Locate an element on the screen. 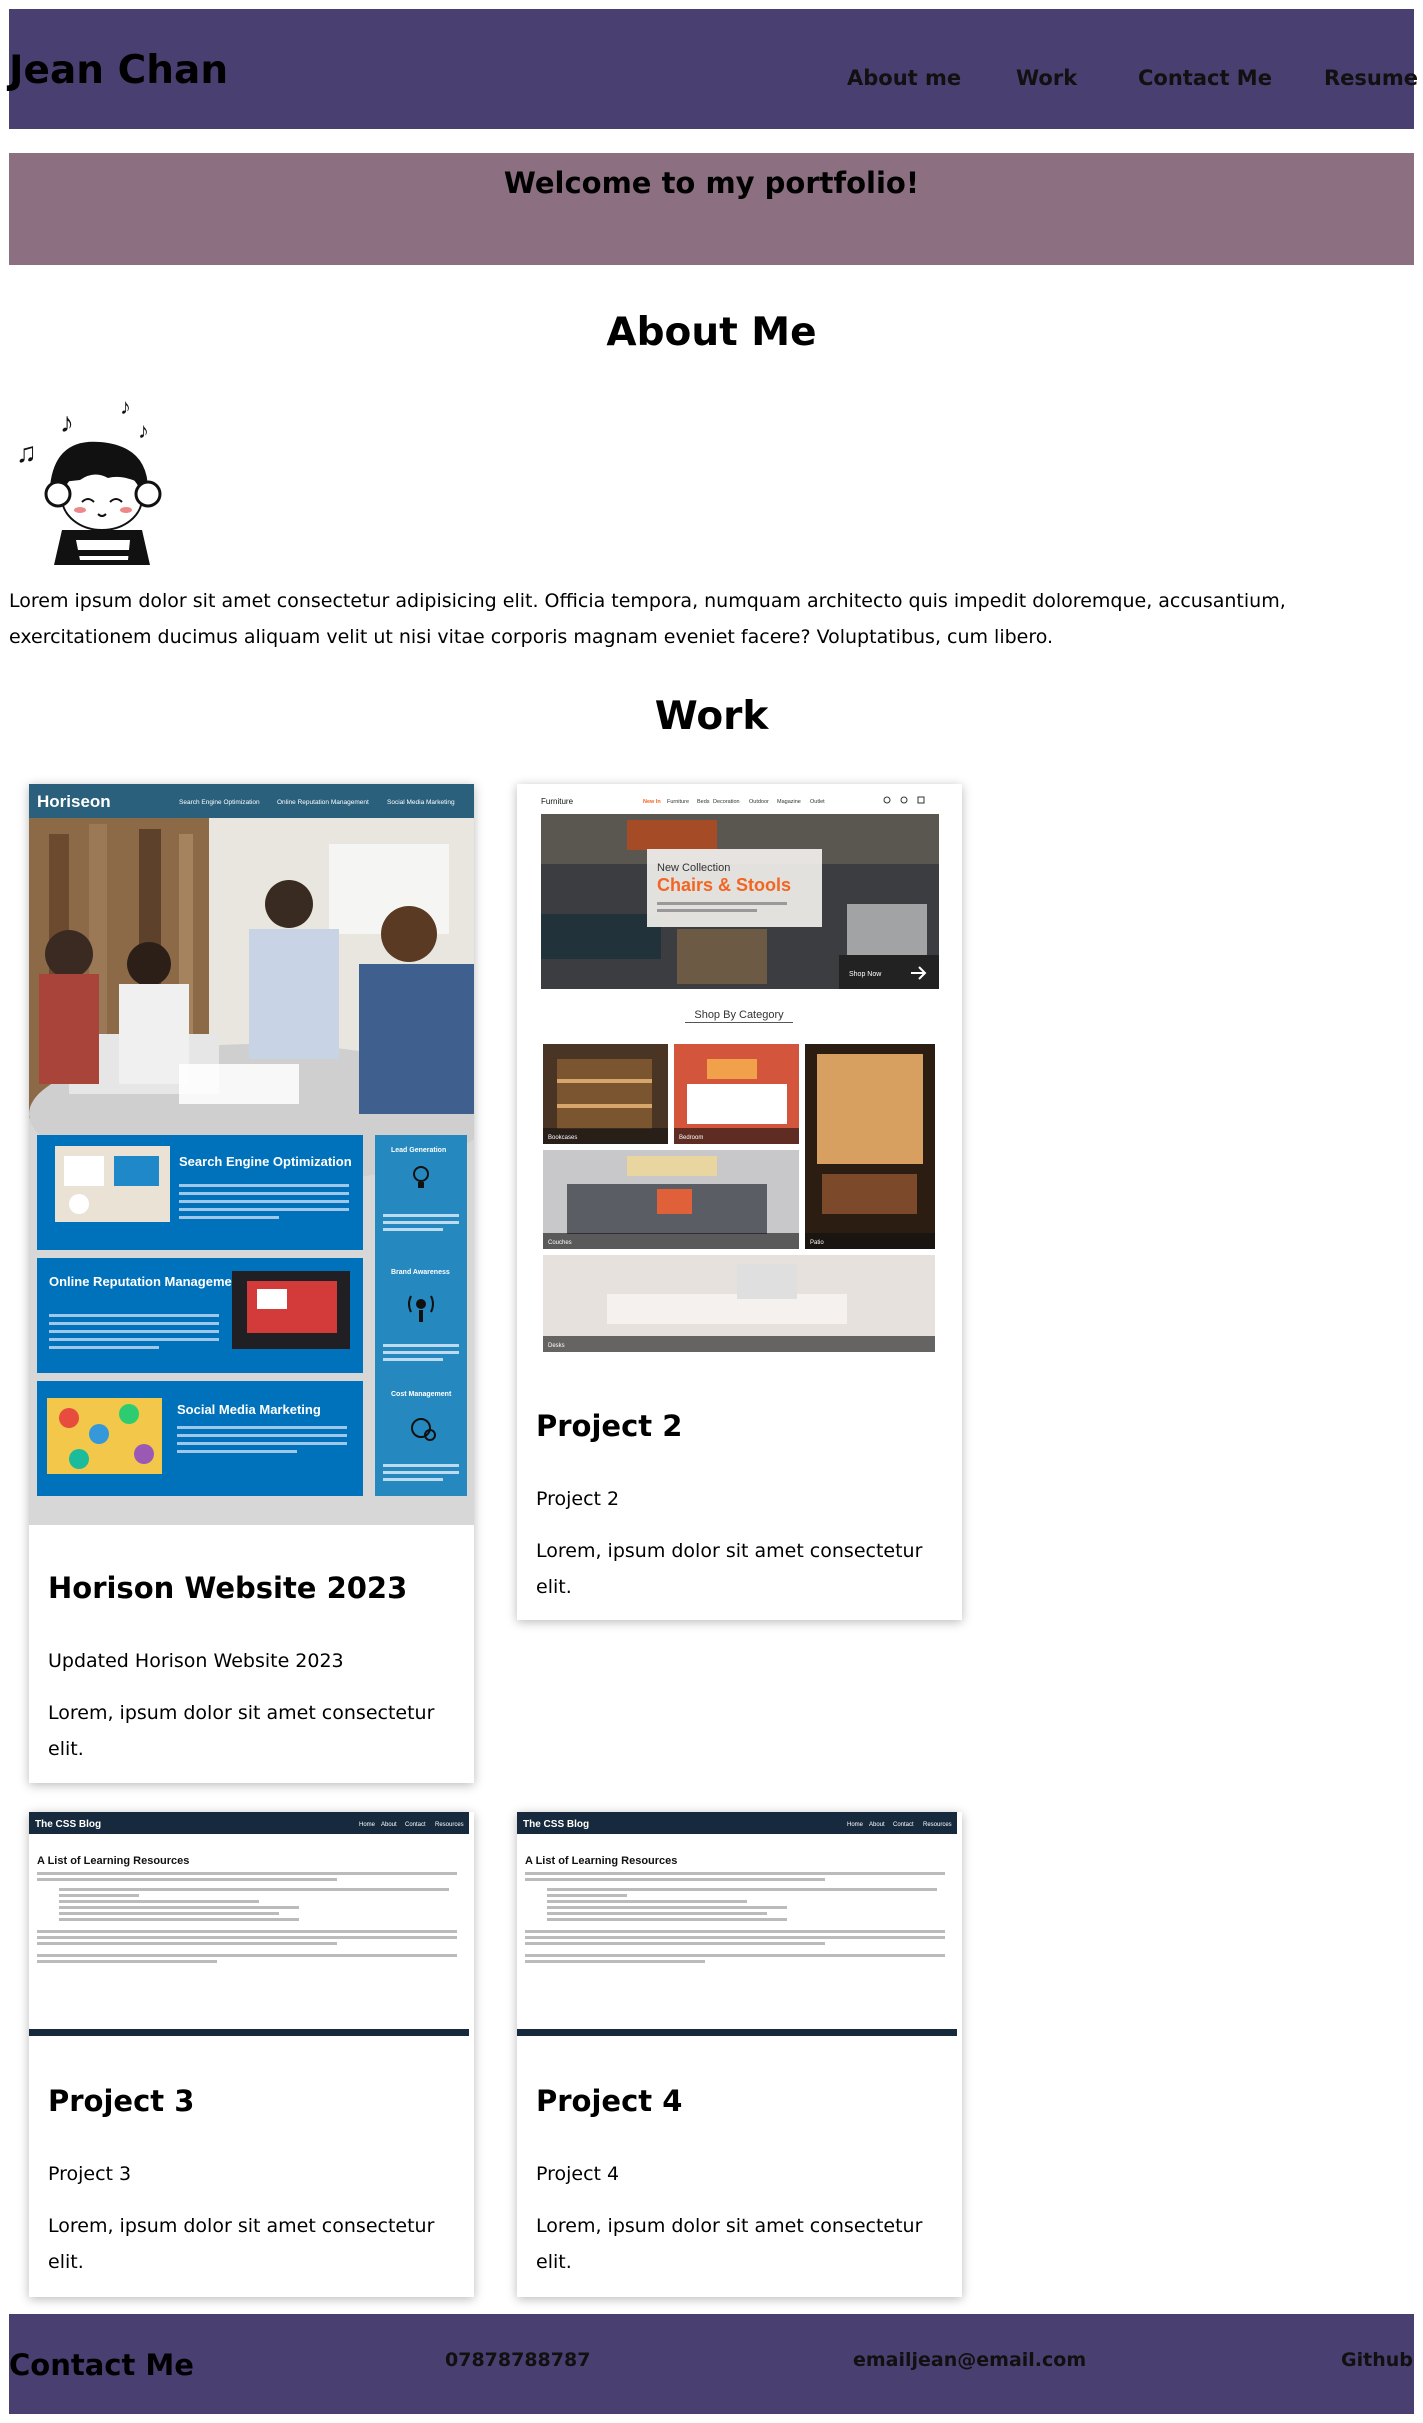  furniture-nav-item: Magazine is located at coordinates (789, 802).